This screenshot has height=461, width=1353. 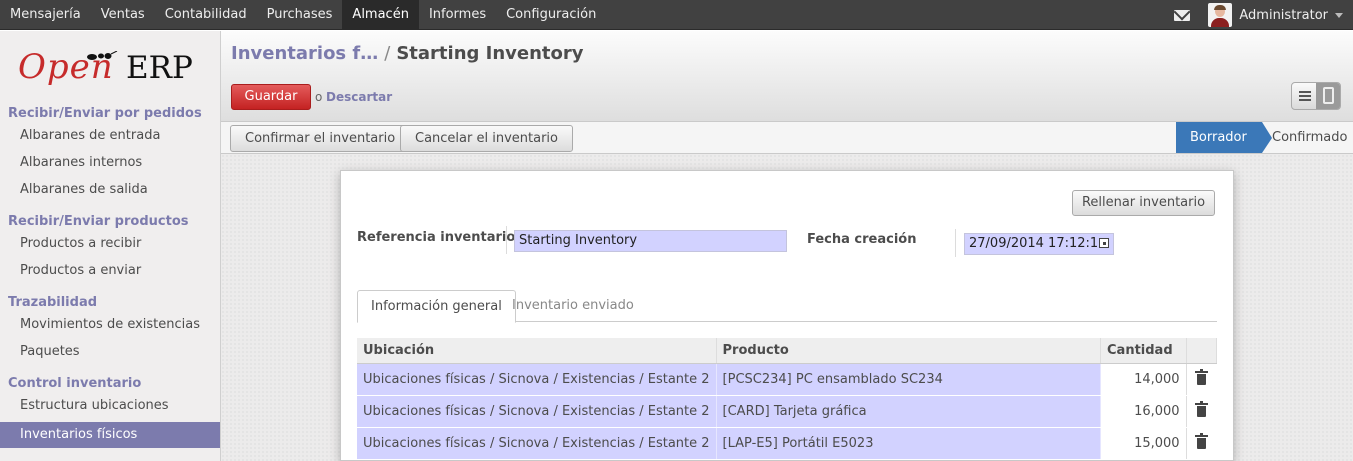 I want to click on list-view-button, so click(x=1304, y=96).